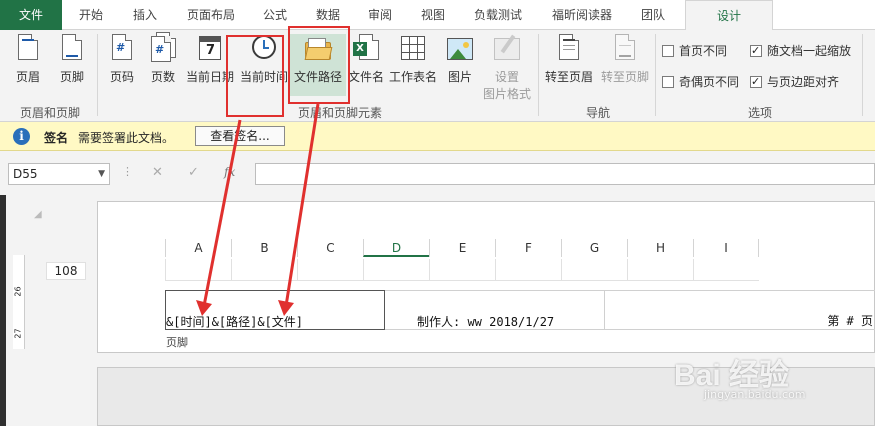  I want to click on goto-footer-icon, so click(625, 49).